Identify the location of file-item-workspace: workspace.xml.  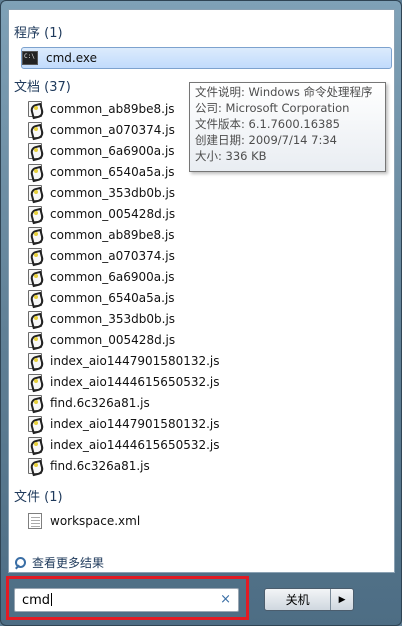
(84, 520).